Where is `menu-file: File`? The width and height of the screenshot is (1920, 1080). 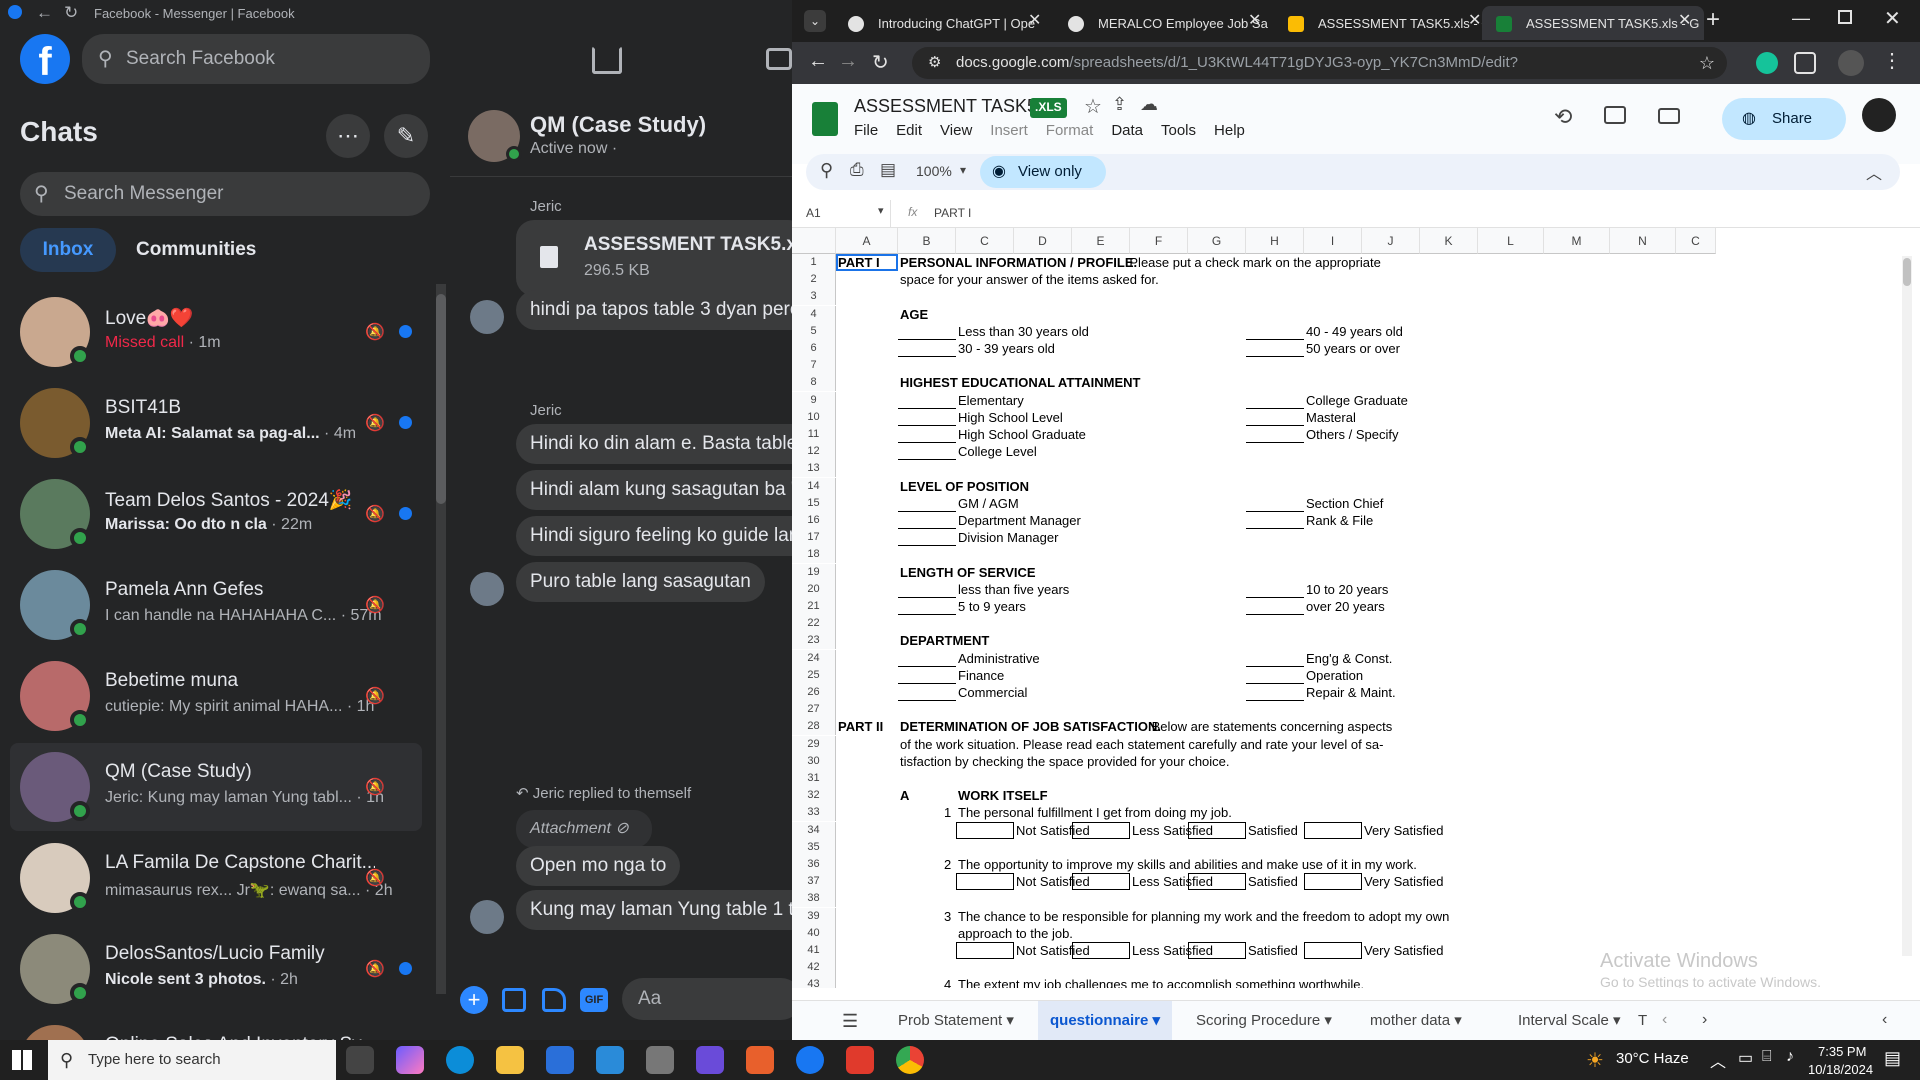 menu-file: File is located at coordinates (866, 130).